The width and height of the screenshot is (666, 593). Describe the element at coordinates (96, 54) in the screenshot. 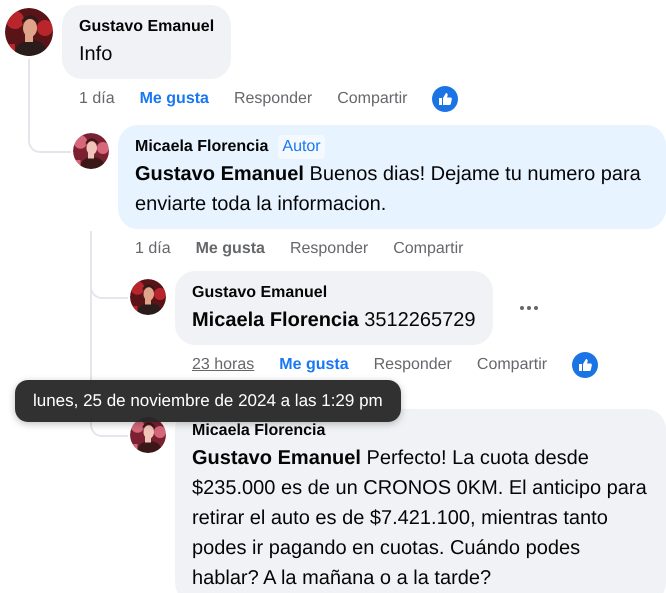

I see `comment-text: Info` at that location.